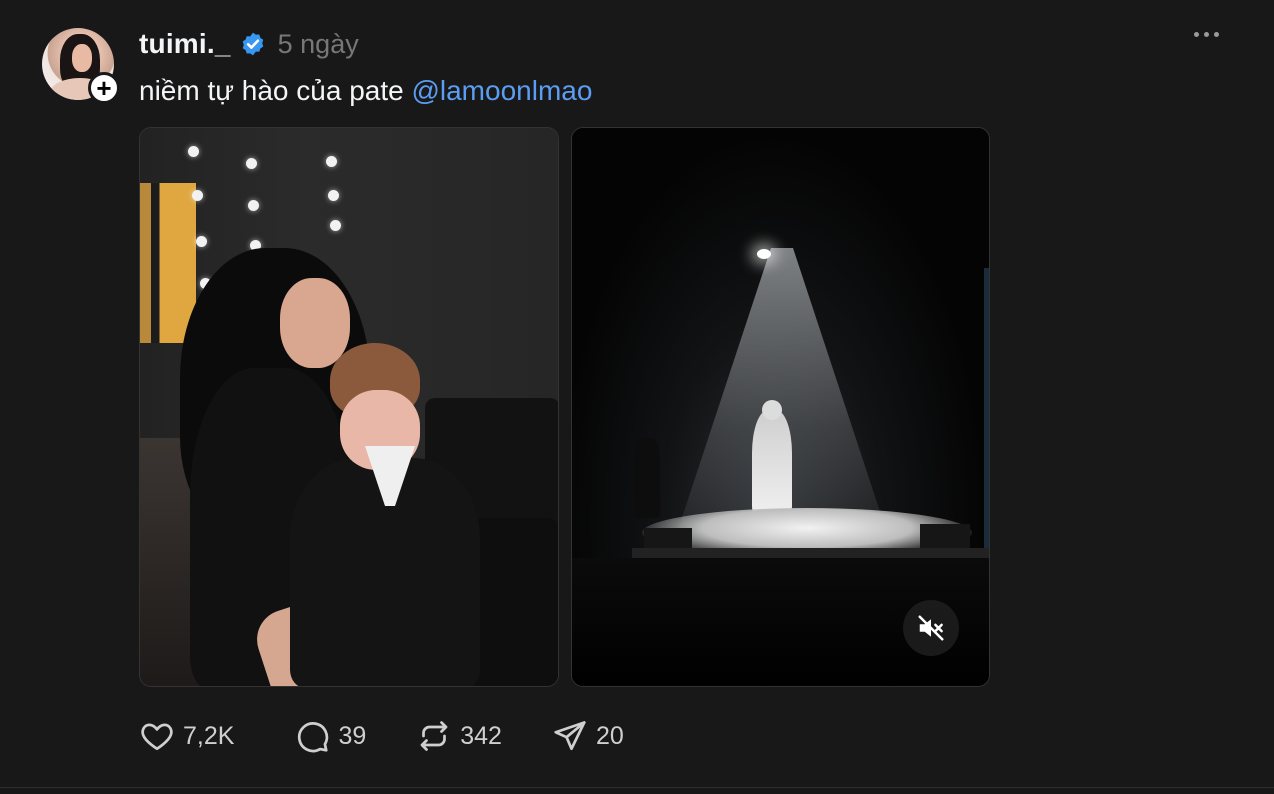 The width and height of the screenshot is (1274, 794). I want to click on share-count: 20, so click(609, 735).